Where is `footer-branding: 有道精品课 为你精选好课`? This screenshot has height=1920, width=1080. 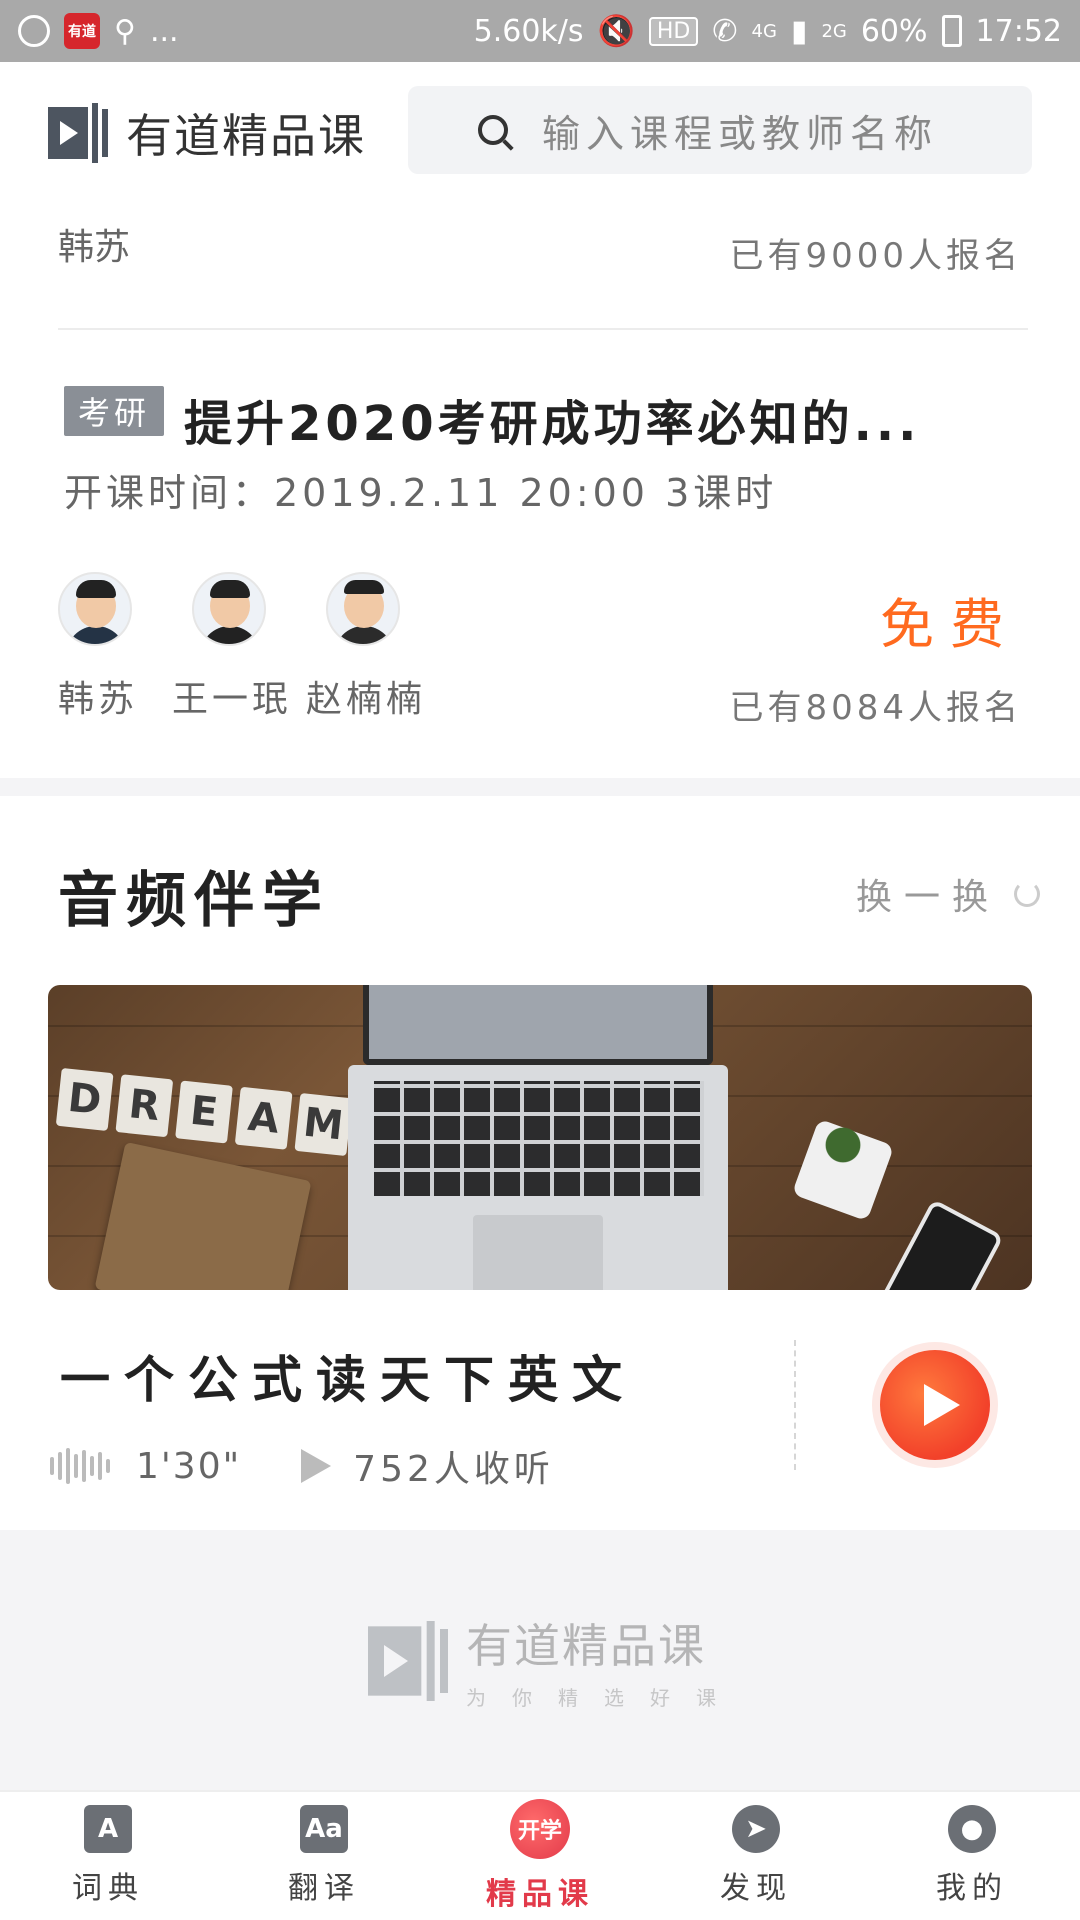 footer-branding: 有道精品课 为你精选好课 is located at coordinates (540, 1660).